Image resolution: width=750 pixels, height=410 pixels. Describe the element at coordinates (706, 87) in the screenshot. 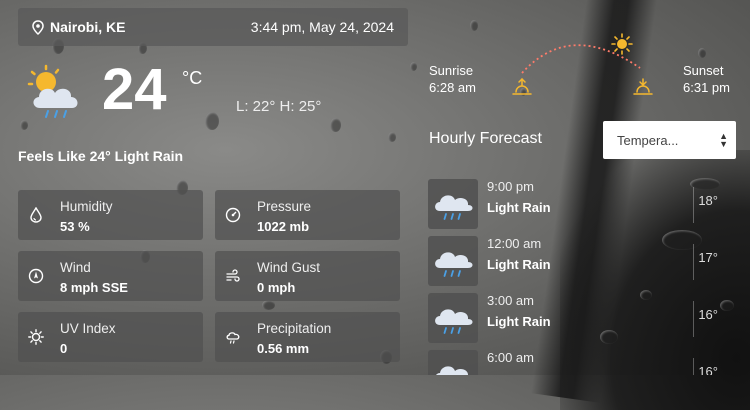

I see `sunset-time: 6:31 pm` at that location.